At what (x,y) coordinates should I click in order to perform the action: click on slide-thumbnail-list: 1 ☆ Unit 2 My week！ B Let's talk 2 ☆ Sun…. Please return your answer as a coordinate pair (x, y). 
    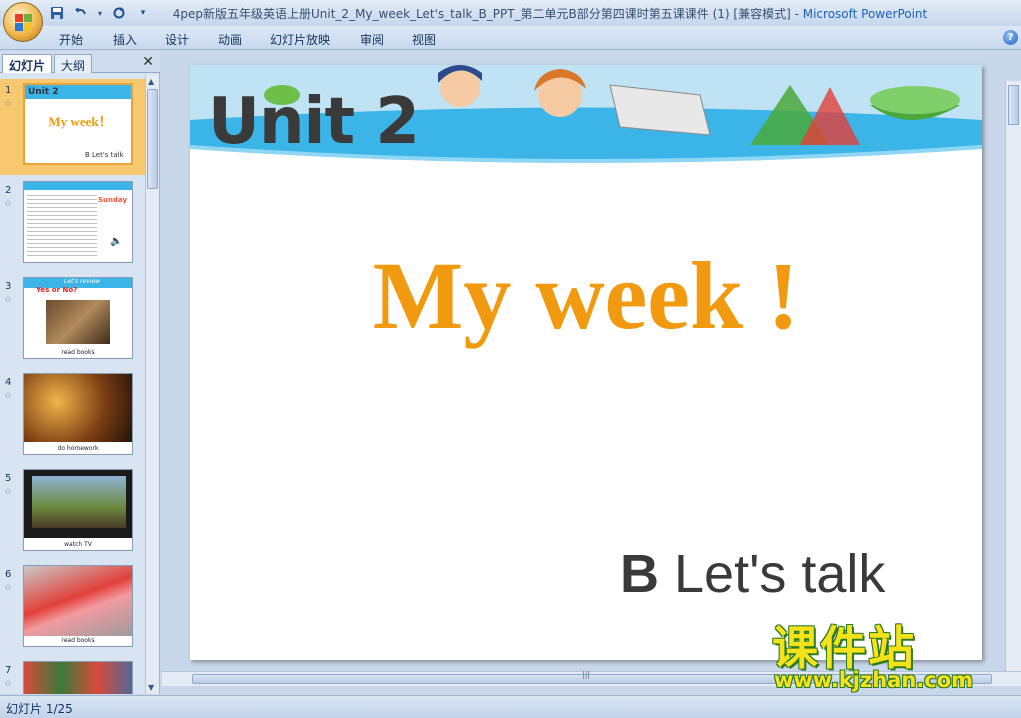
    Looking at the image, I should click on (72, 384).